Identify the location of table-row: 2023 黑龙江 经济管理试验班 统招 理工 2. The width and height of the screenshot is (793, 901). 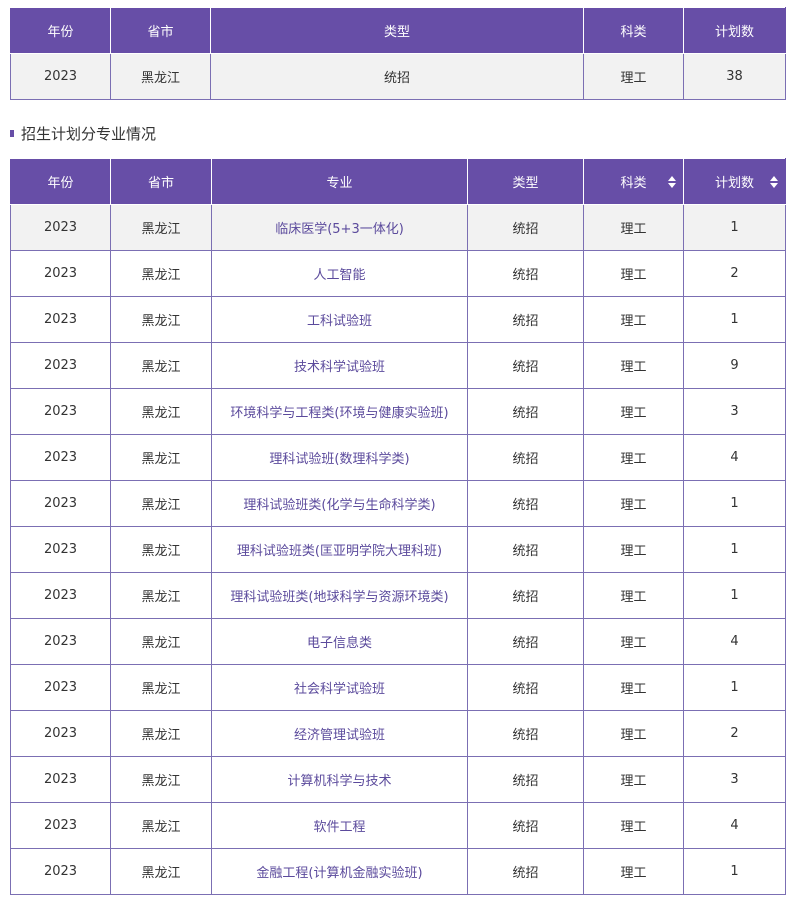
(398, 733).